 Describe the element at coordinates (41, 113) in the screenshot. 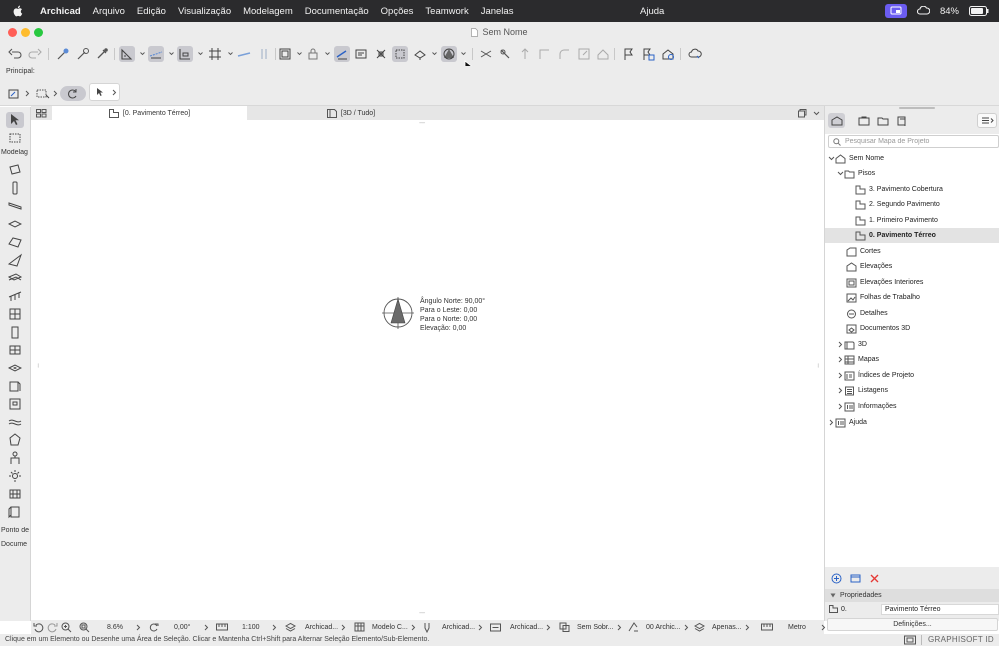

I see `tab-overview-icon` at that location.